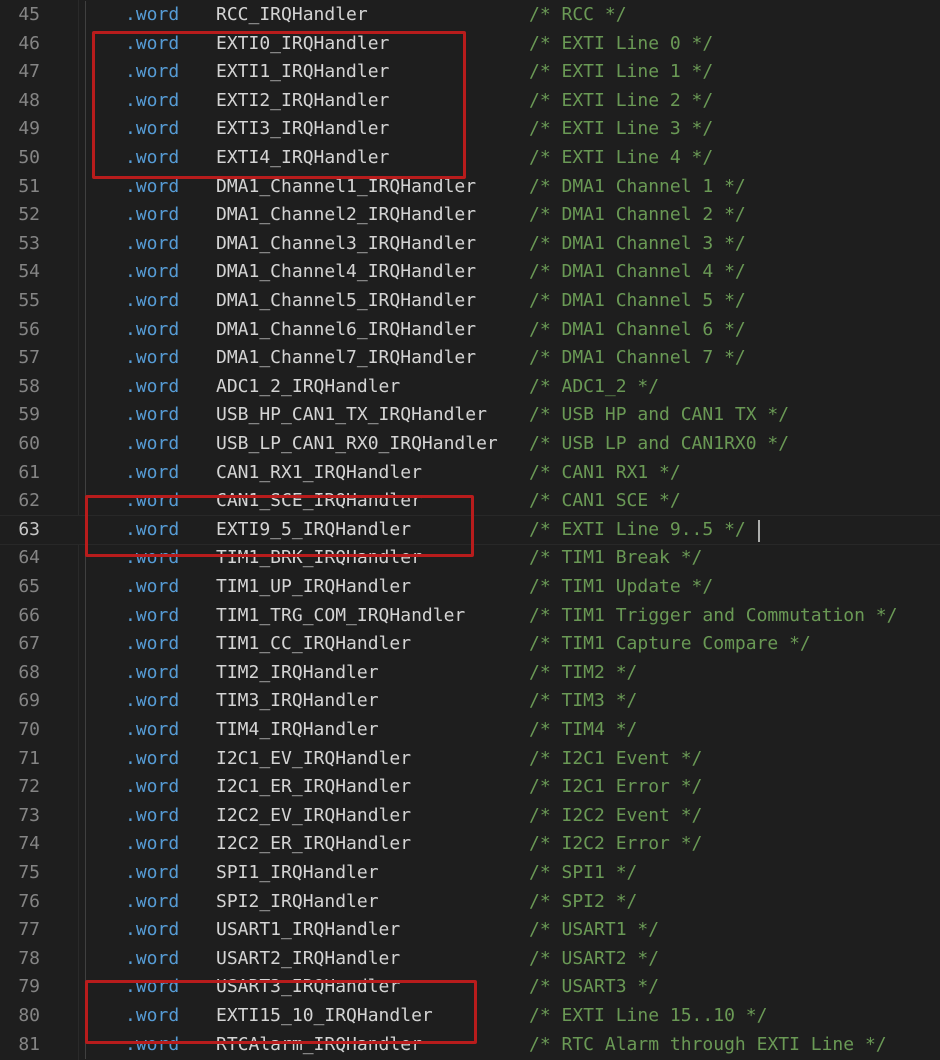 The width and height of the screenshot is (940, 1060). I want to click on handler-symbol: DMA1_Channel7_IRQHandler, so click(346, 358).